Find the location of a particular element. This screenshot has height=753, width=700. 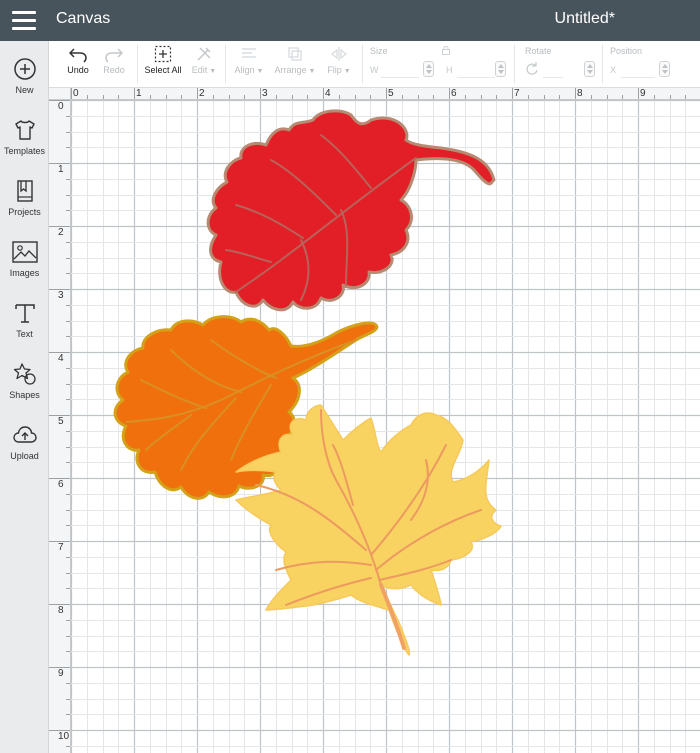

undo-arrow-icon is located at coordinates (78, 55).